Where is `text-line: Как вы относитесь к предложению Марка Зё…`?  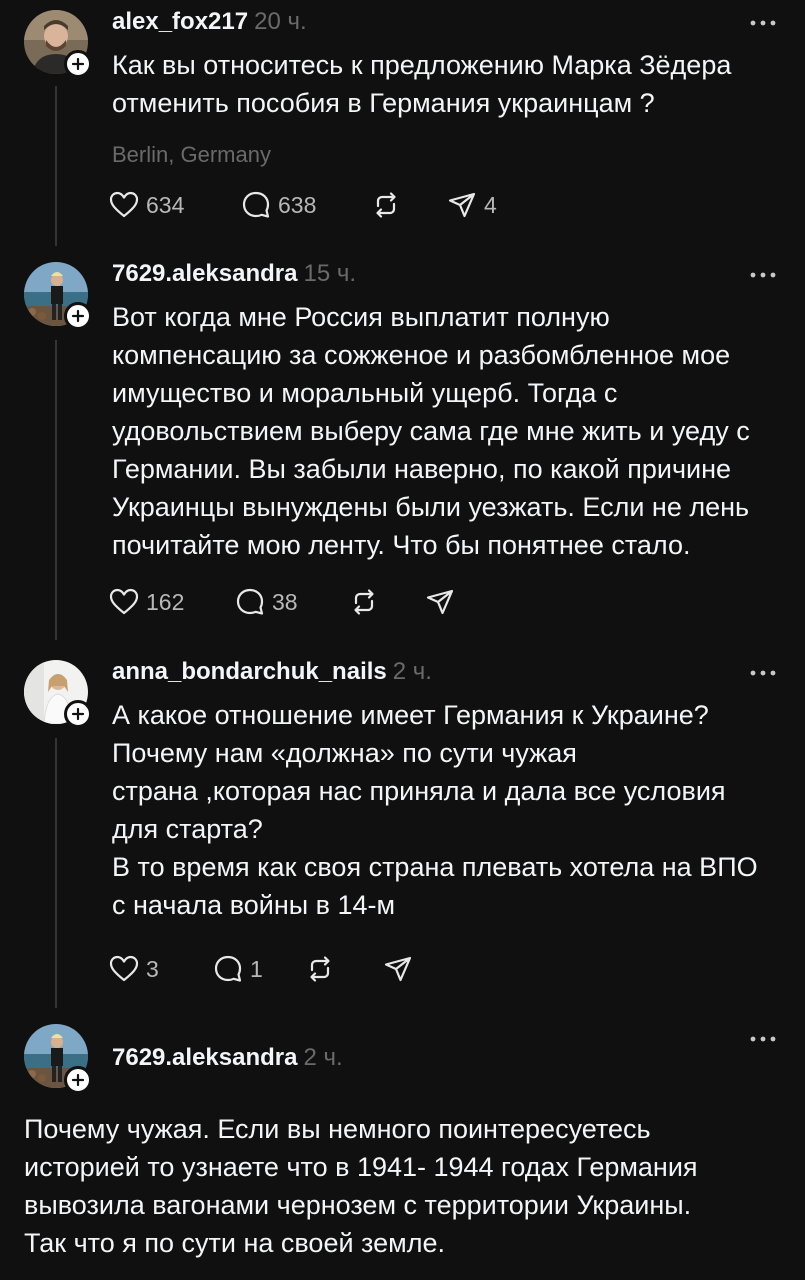 text-line: Как вы относитесь к предложению Марка Зё… is located at coordinates (422, 65).